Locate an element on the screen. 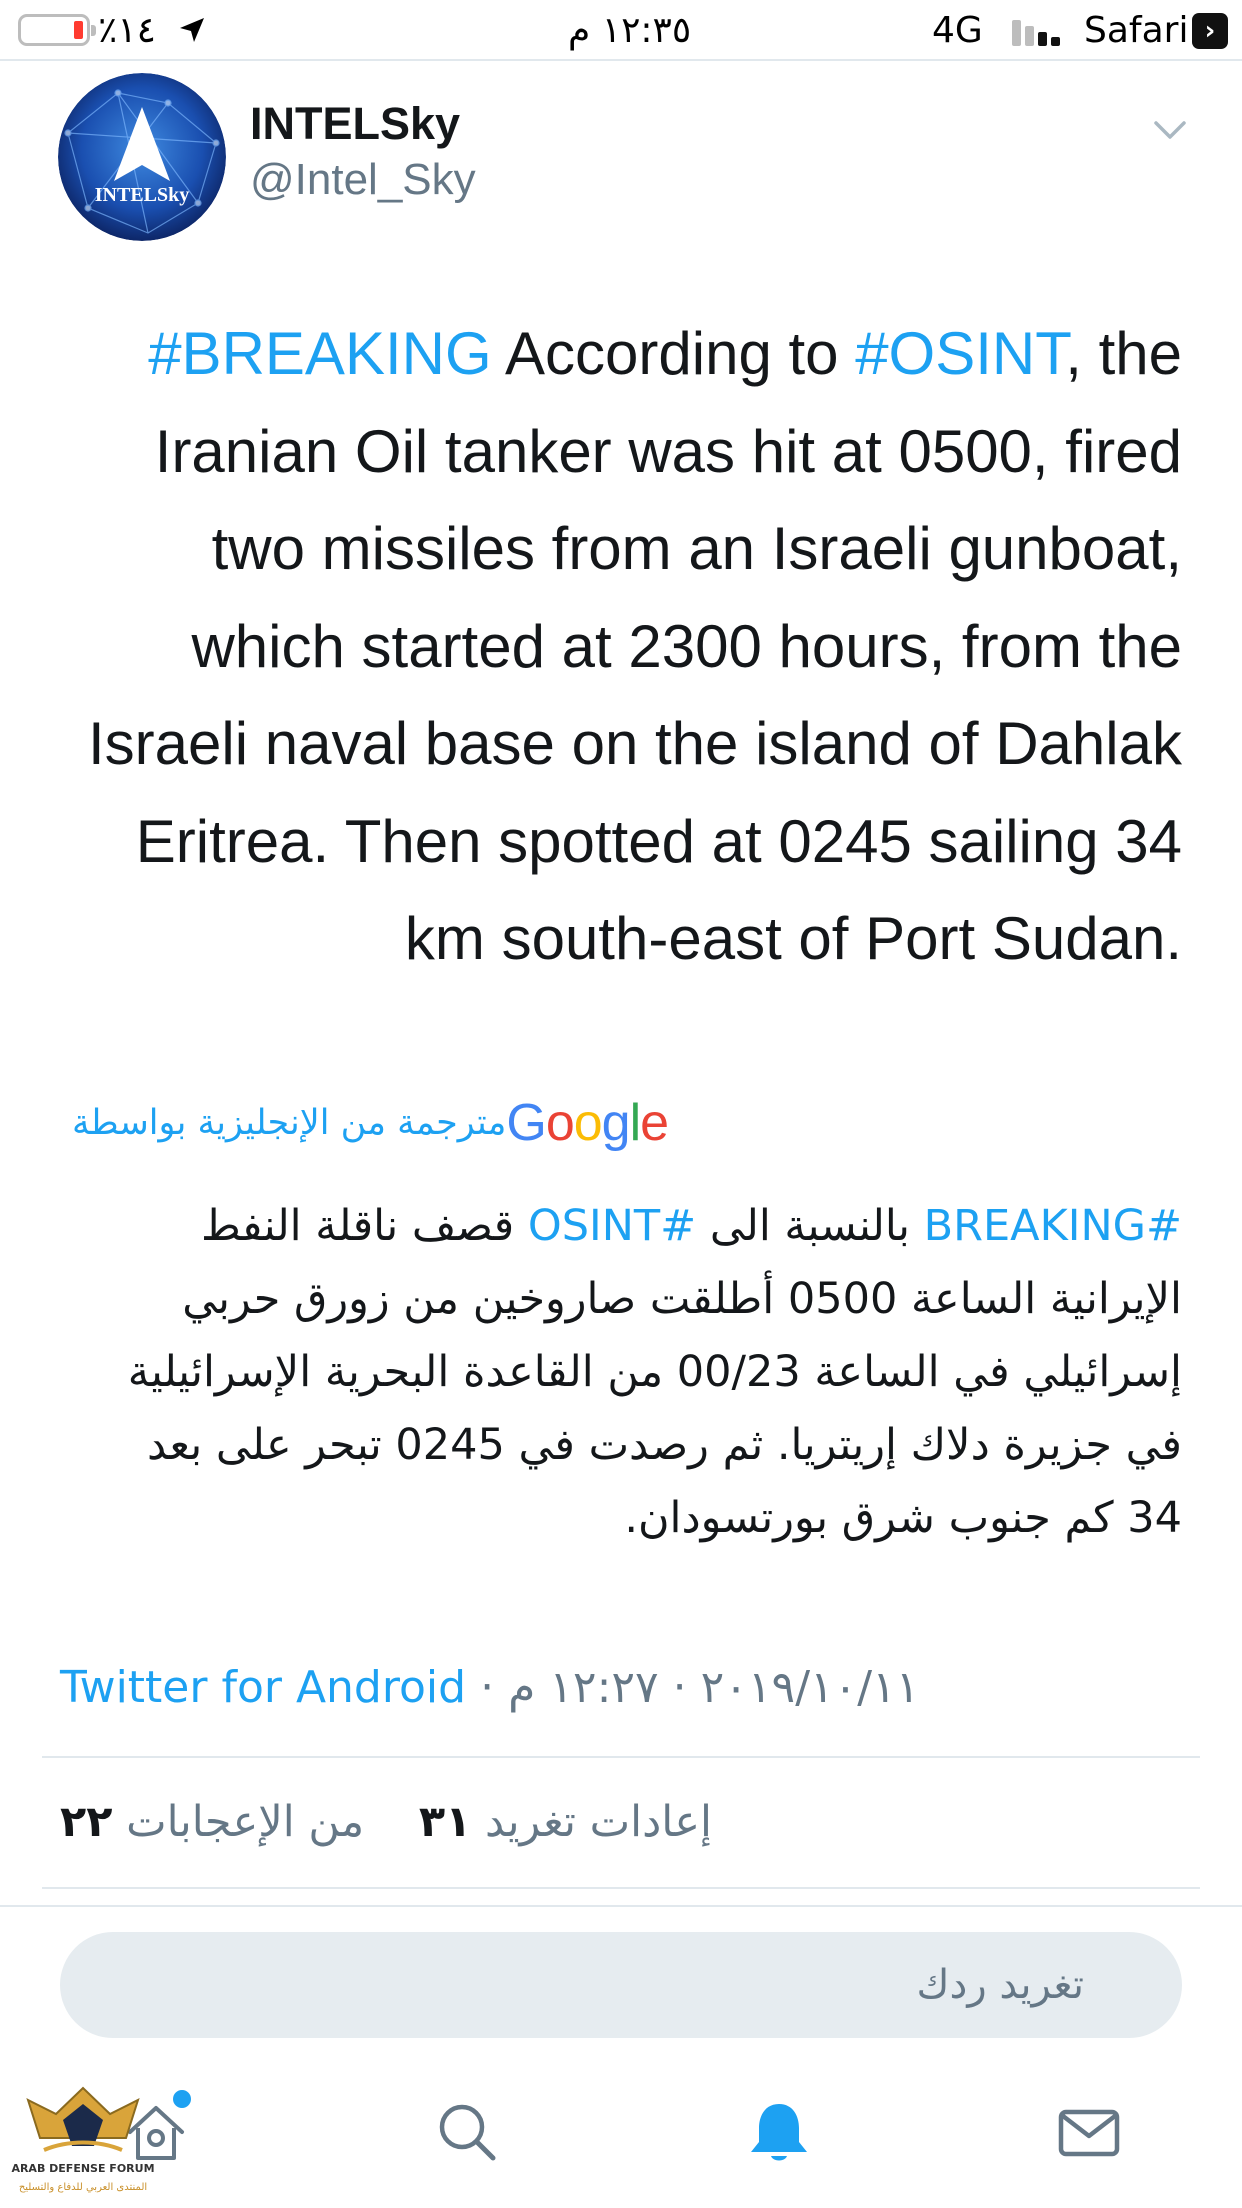 Image resolution: width=1242 pixels, height=2208 pixels. translation-label: مترجمة من الإنجليزية بواسطة is located at coordinates (289, 1123).